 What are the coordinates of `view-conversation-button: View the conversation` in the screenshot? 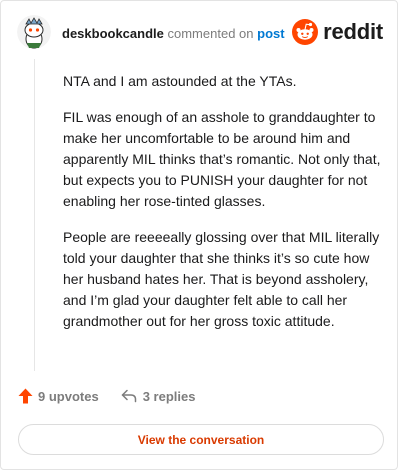 It's located at (201, 439).